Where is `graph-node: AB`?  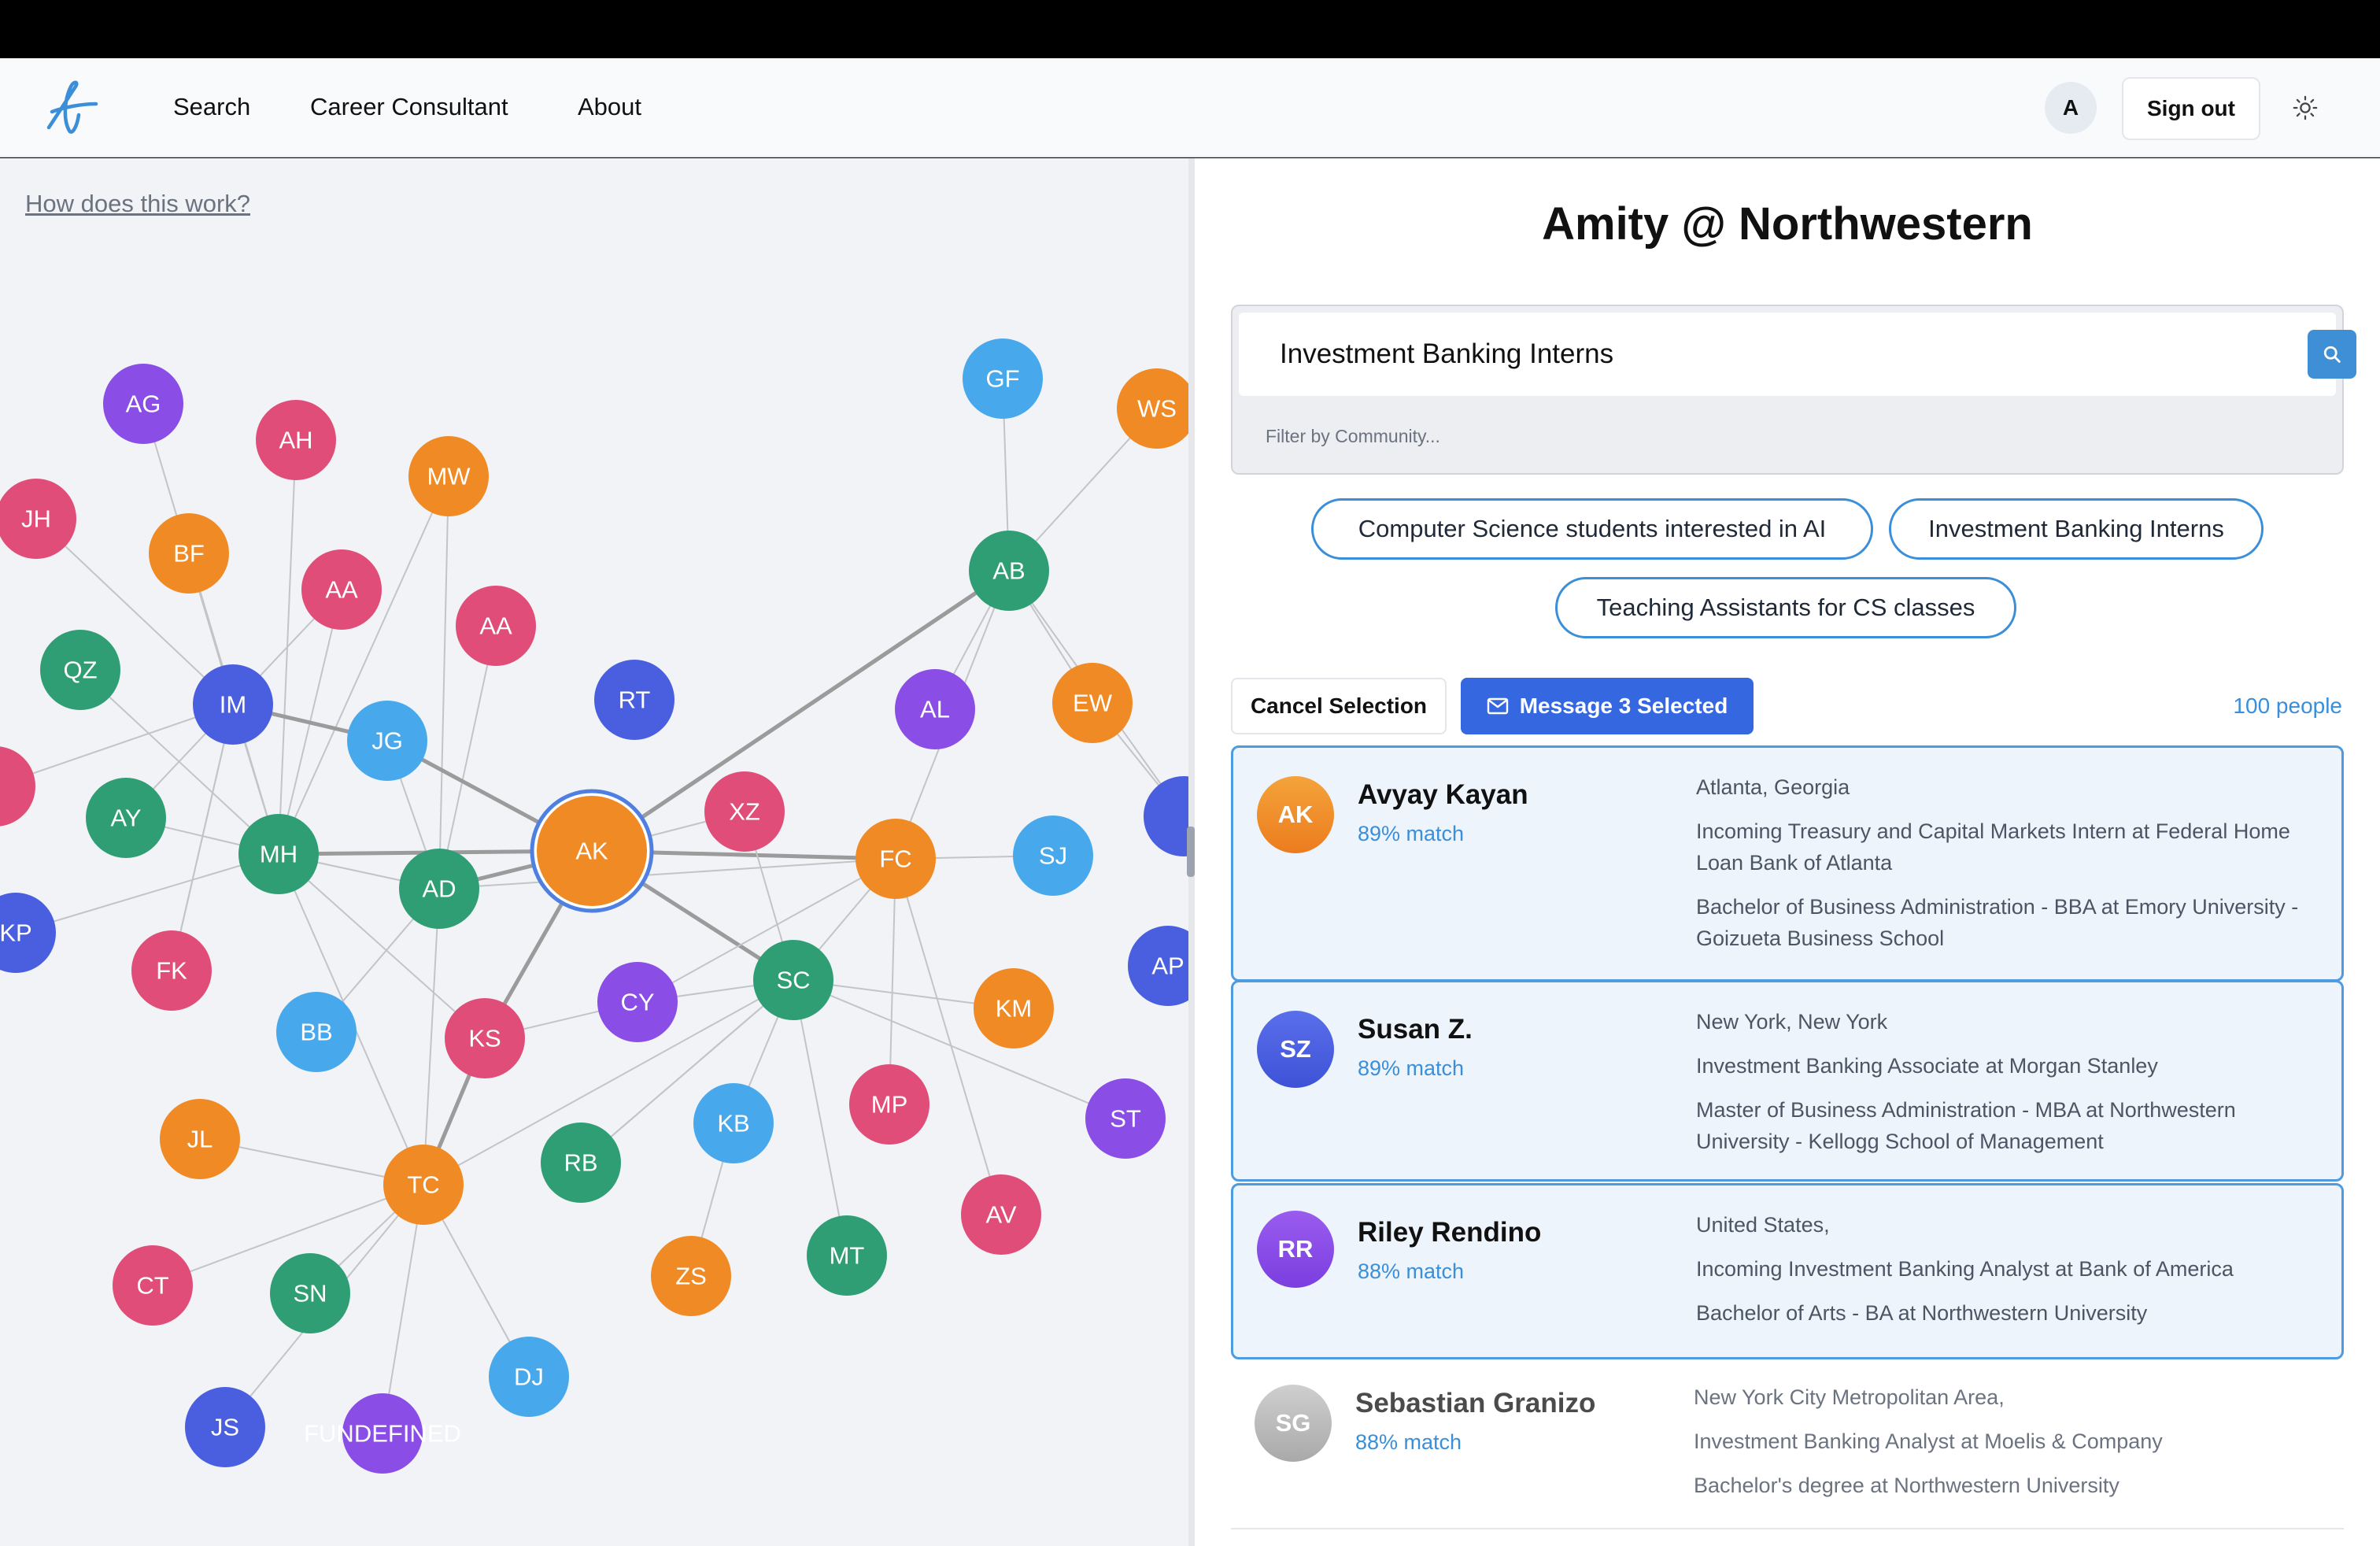
graph-node: AB is located at coordinates (1009, 571).